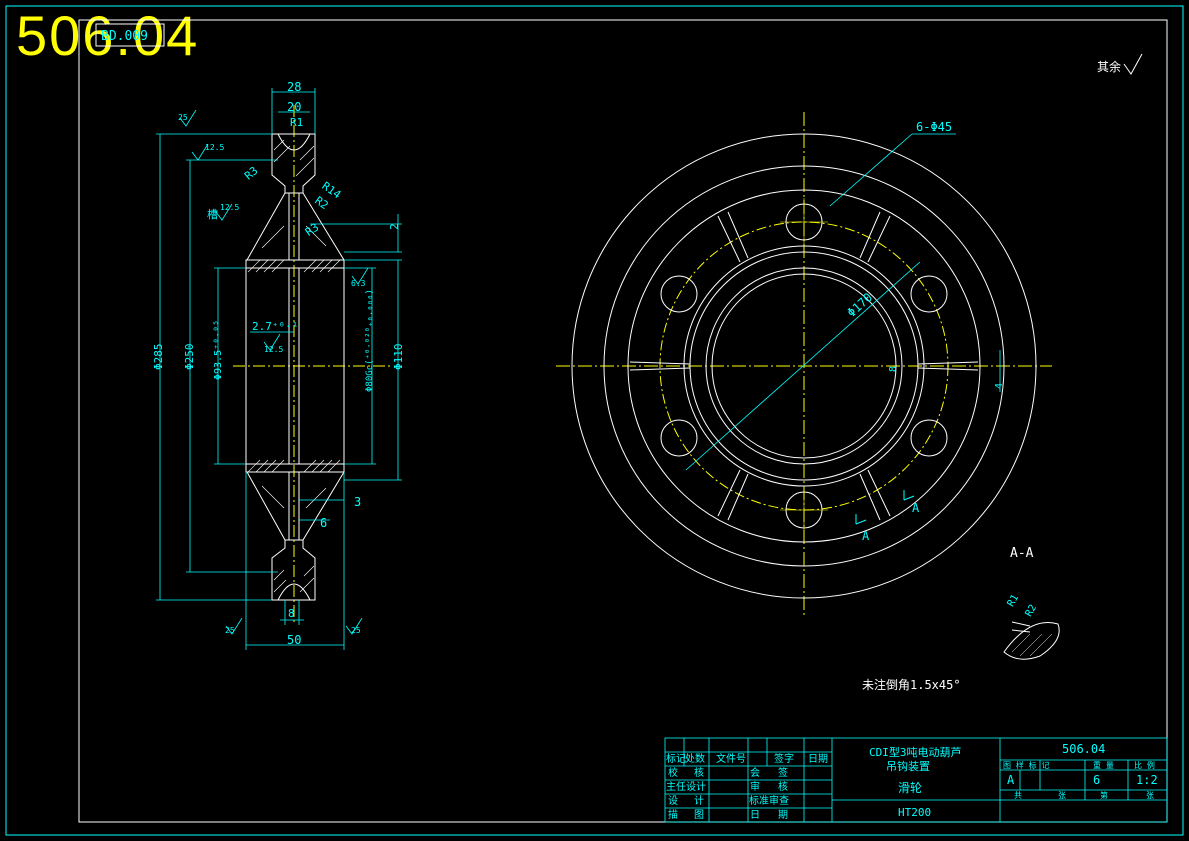  What do you see at coordinates (183, 117) in the screenshot?
I see `ra-25: 25` at bounding box center [183, 117].